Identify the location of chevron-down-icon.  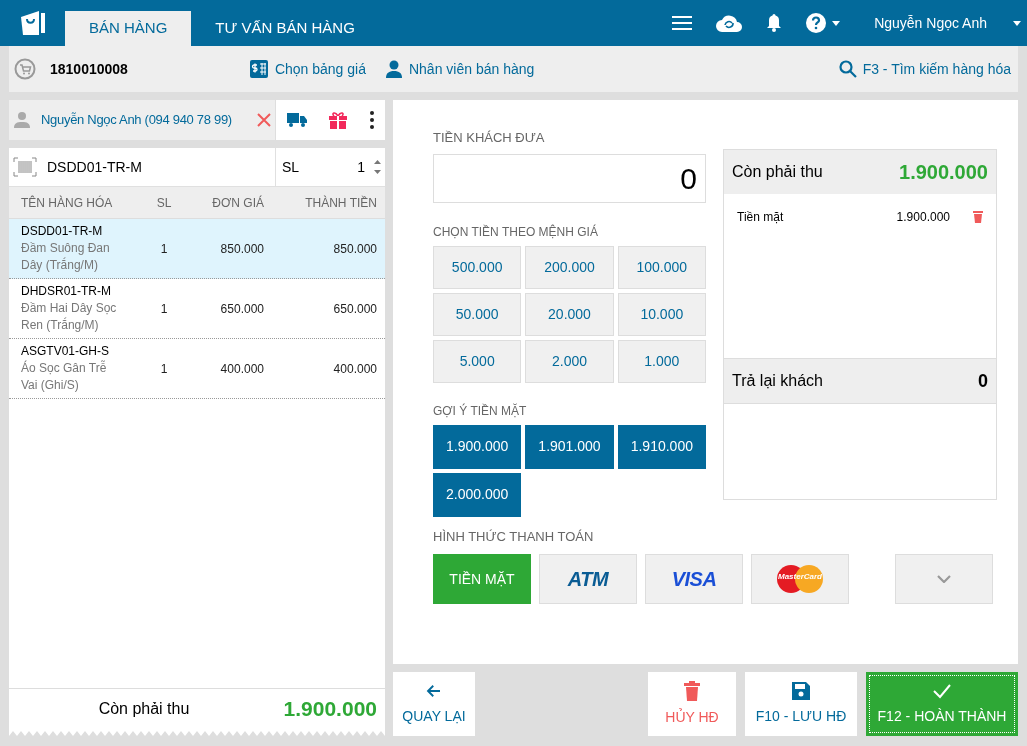
(944, 579).